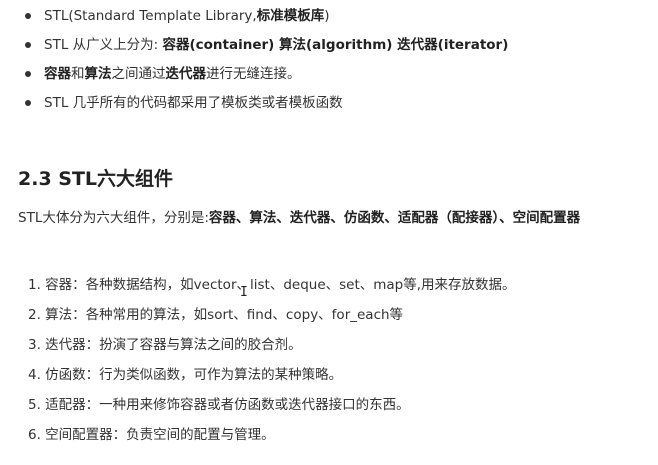 This screenshot has height=465, width=658. Describe the element at coordinates (394, 218) in the screenshot. I see `intro-bold-text: 容器、算法、迭代器、仿函数、适配器（配接器）、空间配置器` at that location.